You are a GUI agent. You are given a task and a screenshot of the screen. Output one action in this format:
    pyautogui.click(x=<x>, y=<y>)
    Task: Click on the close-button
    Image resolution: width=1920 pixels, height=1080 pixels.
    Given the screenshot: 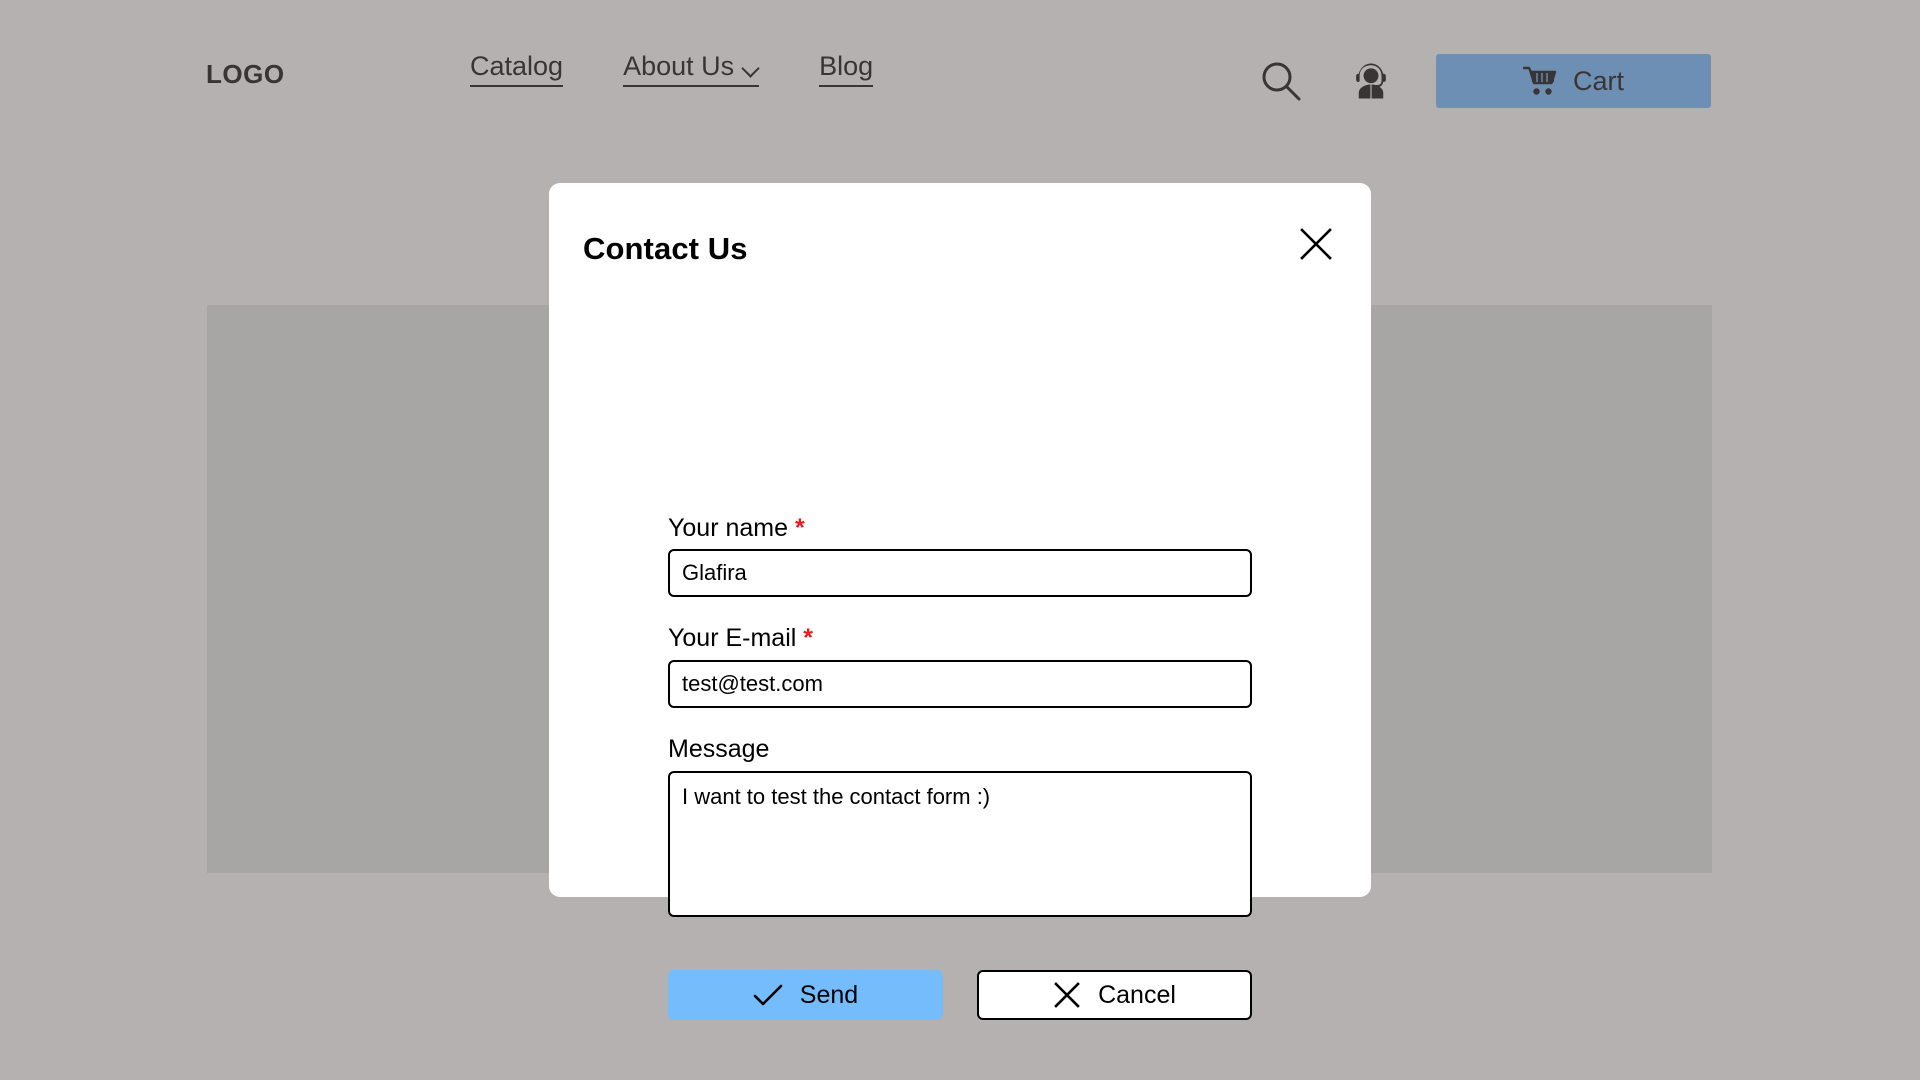 What is the action you would take?
    pyautogui.click(x=1316, y=244)
    